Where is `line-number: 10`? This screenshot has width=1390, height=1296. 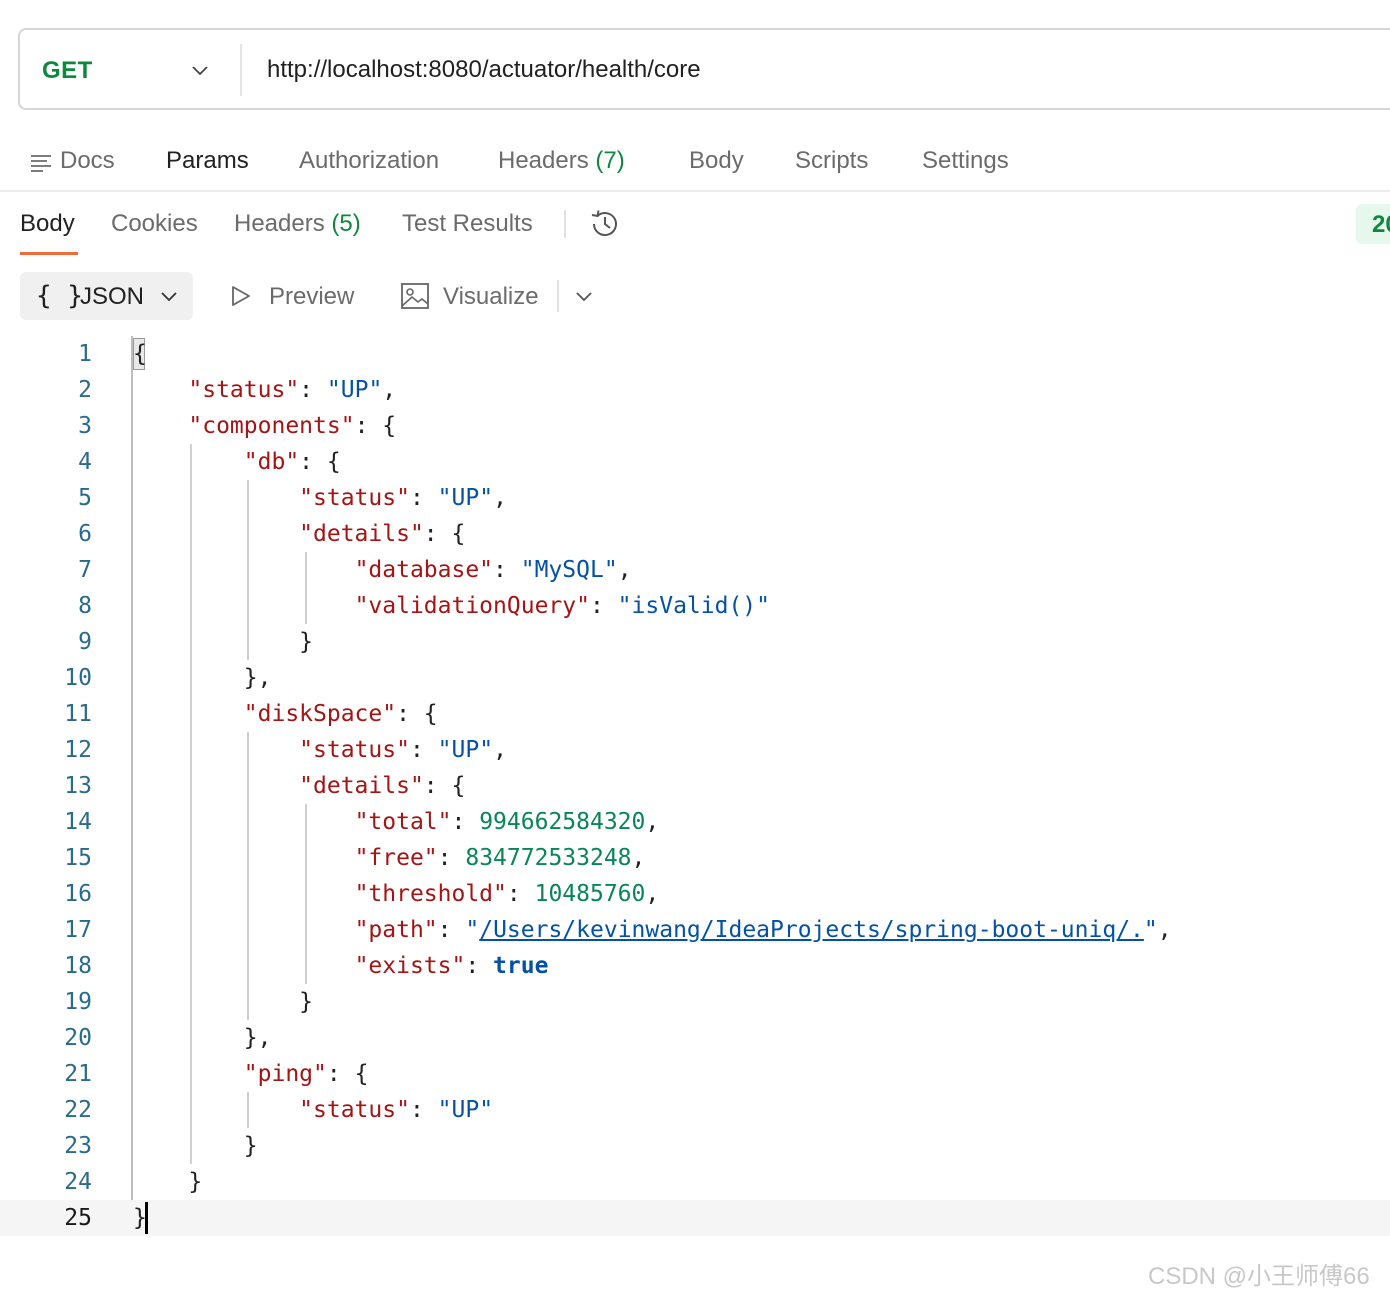 line-number: 10 is located at coordinates (78, 678).